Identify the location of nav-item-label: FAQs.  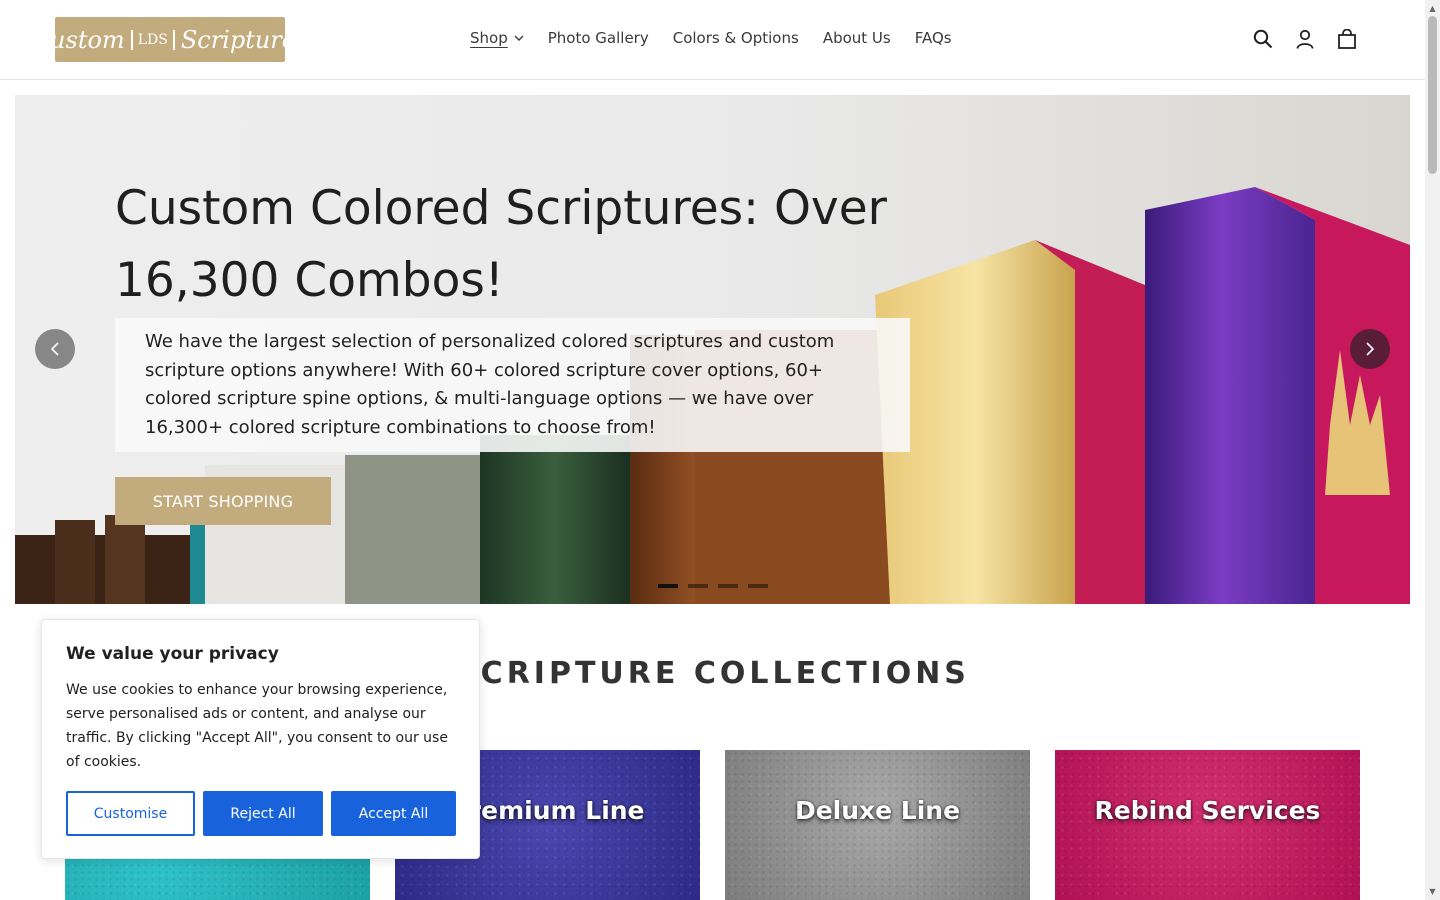
(933, 38).